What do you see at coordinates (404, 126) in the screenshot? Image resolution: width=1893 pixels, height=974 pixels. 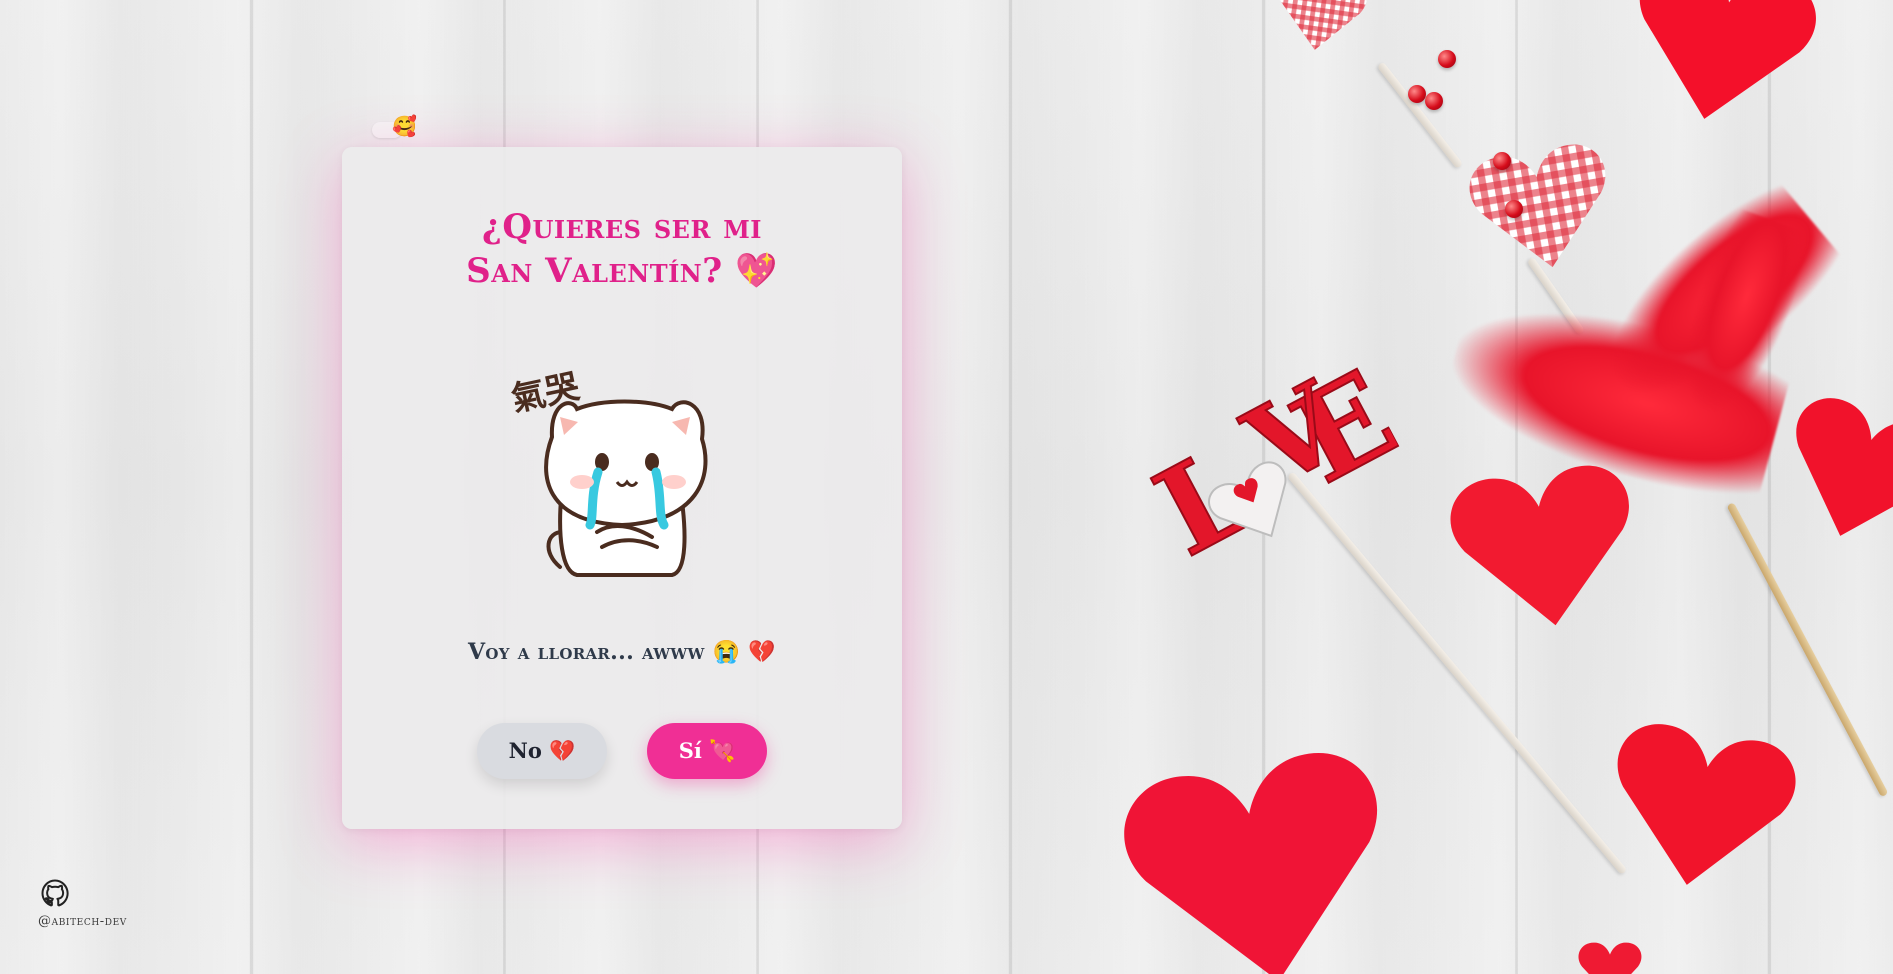 I see `smiling-face-hearts-icon: 🥰` at bounding box center [404, 126].